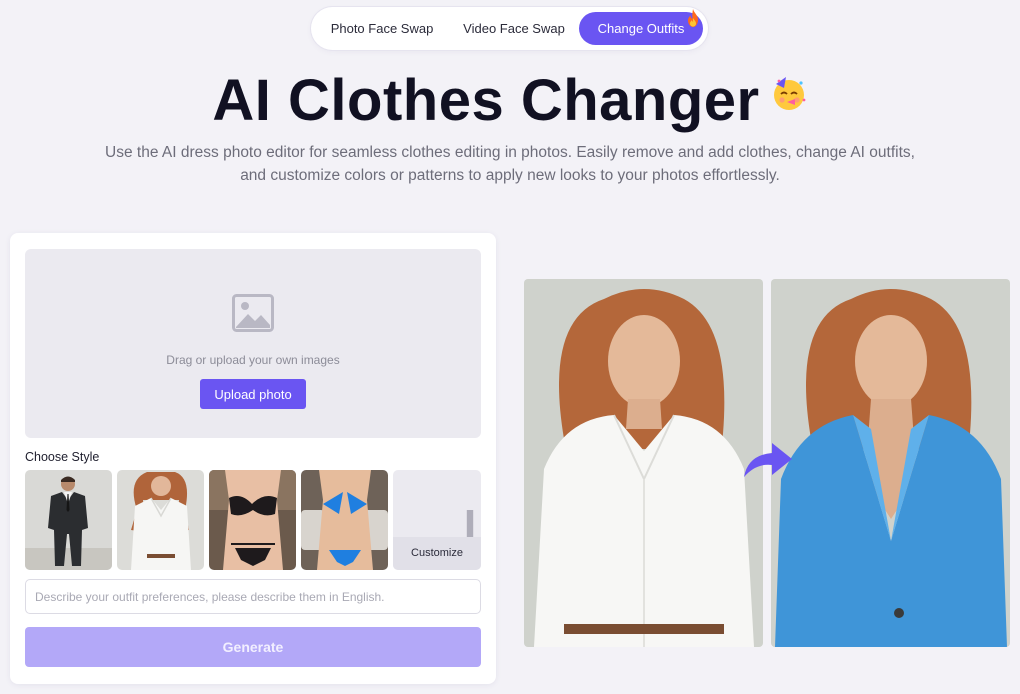  What do you see at coordinates (253, 394) in the screenshot?
I see `upload-photo-button: Upload photo` at bounding box center [253, 394].